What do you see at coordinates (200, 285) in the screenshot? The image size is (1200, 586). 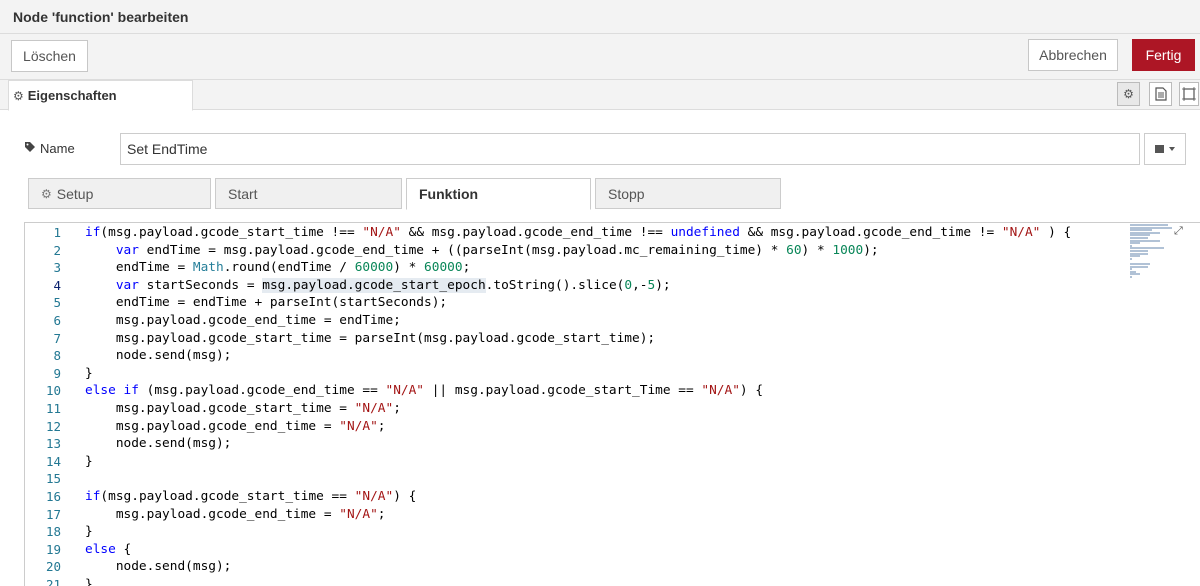 I see `code-token: startSeconds =` at bounding box center [200, 285].